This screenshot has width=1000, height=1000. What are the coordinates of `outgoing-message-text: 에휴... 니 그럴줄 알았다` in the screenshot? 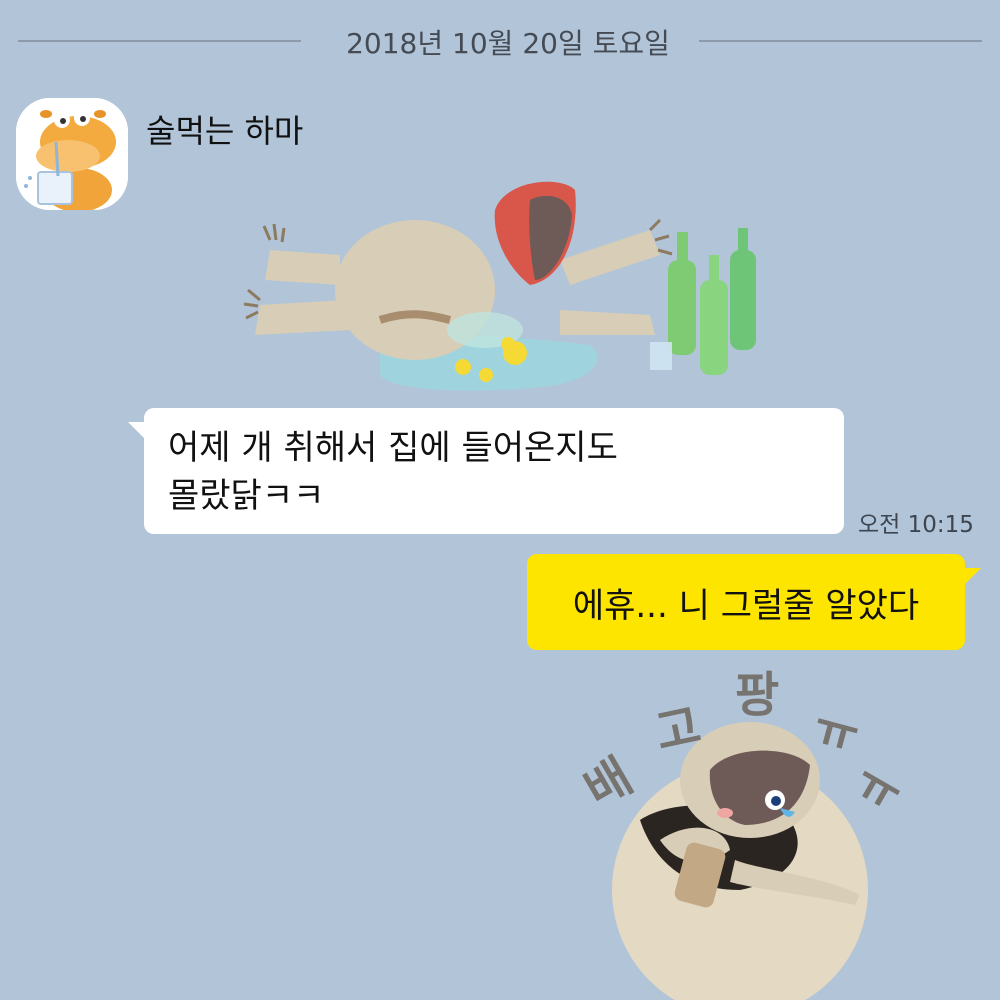 It's located at (746, 605).